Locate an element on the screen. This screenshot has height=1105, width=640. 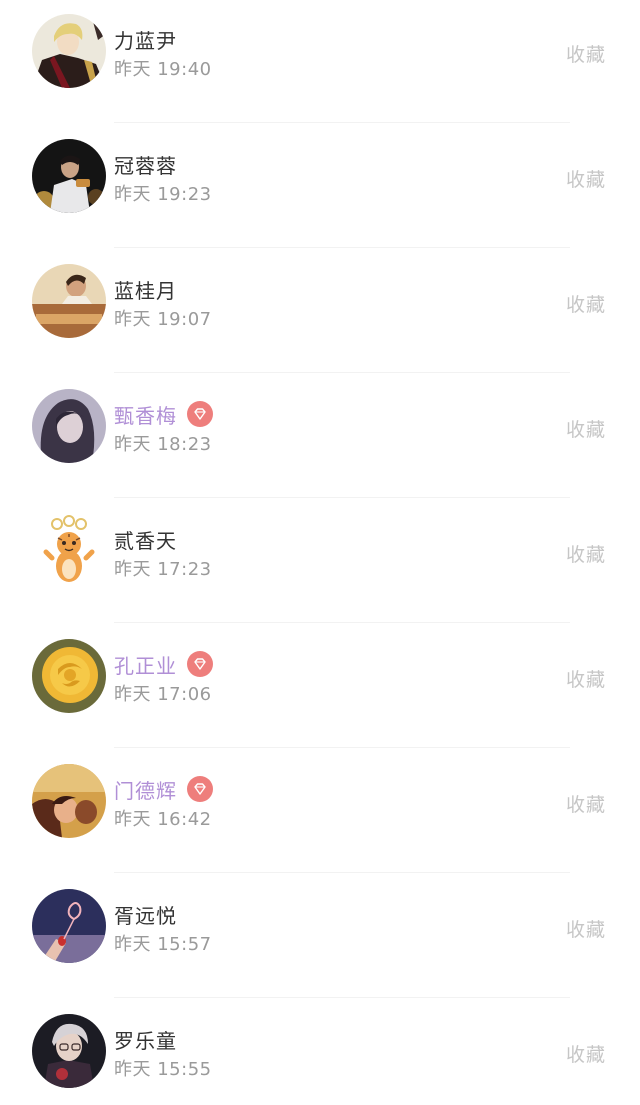
user-name: 甄香梅 is located at coordinates (145, 414).